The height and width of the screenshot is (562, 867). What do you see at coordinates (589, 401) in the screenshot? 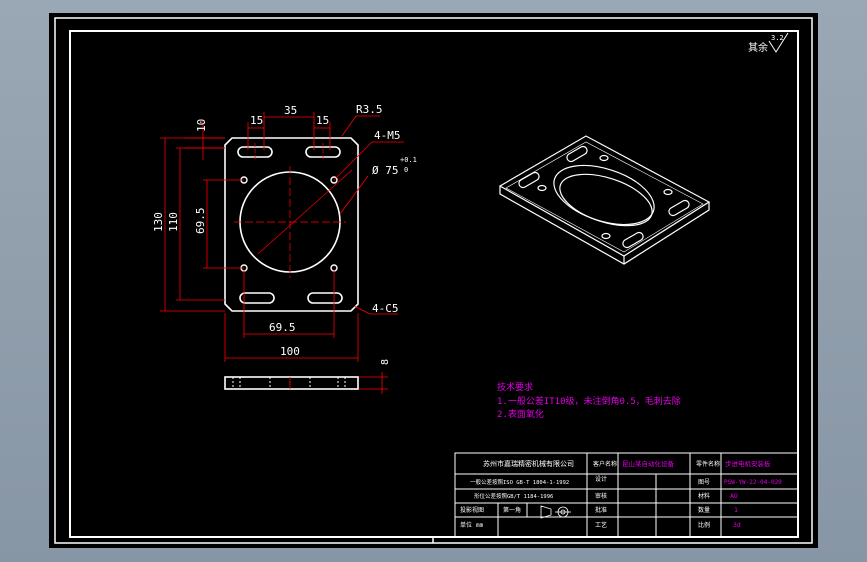
I see `notes-line-1: 1.一般公差IT10级，未注倒角0.5，毛刺去除` at bounding box center [589, 401].